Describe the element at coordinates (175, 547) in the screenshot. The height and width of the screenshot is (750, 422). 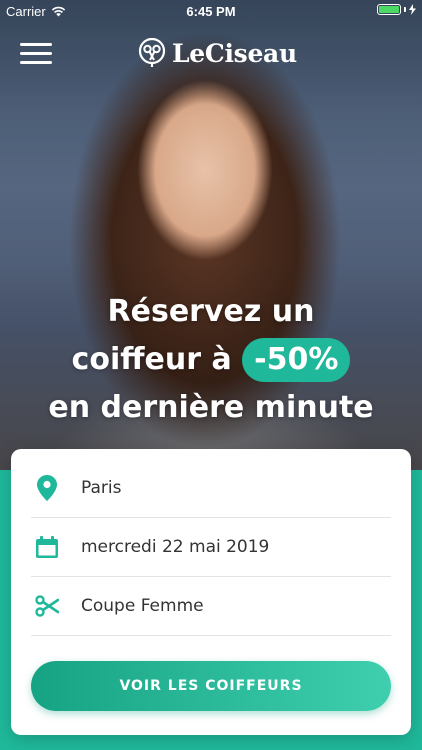
I see `date-value: mercredi 22 mai 2019` at that location.